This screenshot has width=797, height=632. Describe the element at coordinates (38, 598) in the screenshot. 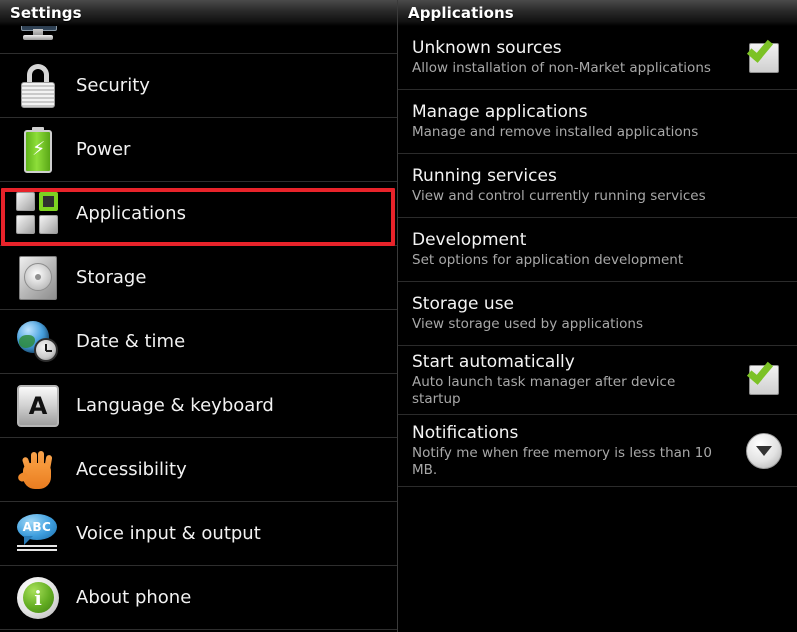

I see `info-circle-icon: i` at that location.